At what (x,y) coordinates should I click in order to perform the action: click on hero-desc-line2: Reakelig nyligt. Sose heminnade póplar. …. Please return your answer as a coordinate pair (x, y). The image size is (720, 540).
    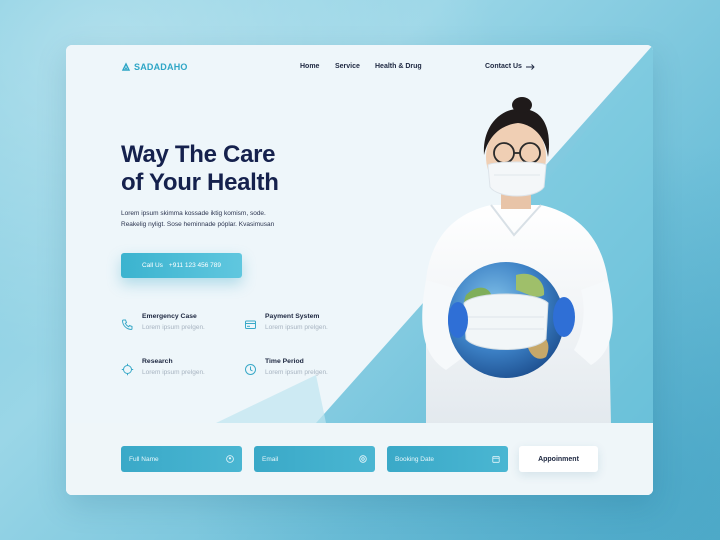
    Looking at the image, I should click on (198, 224).